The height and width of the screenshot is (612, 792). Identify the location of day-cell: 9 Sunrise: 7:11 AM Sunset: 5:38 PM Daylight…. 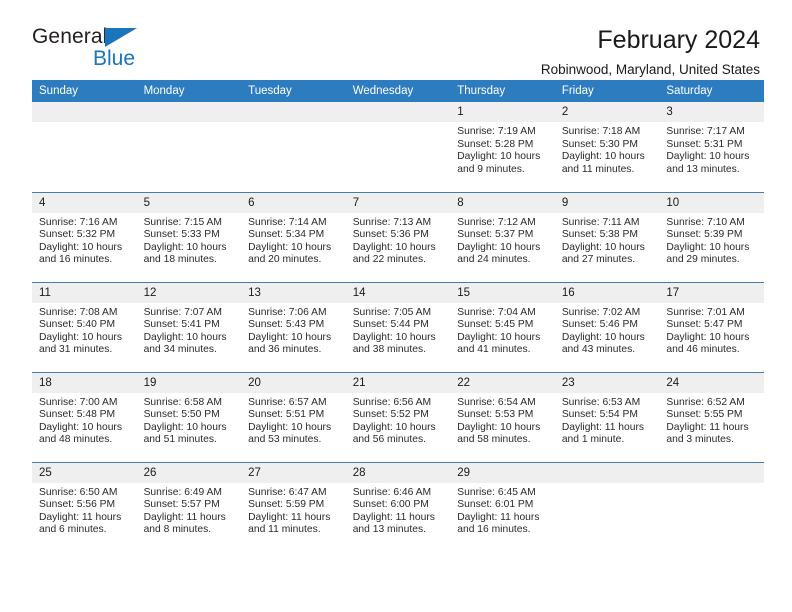
(607, 236).